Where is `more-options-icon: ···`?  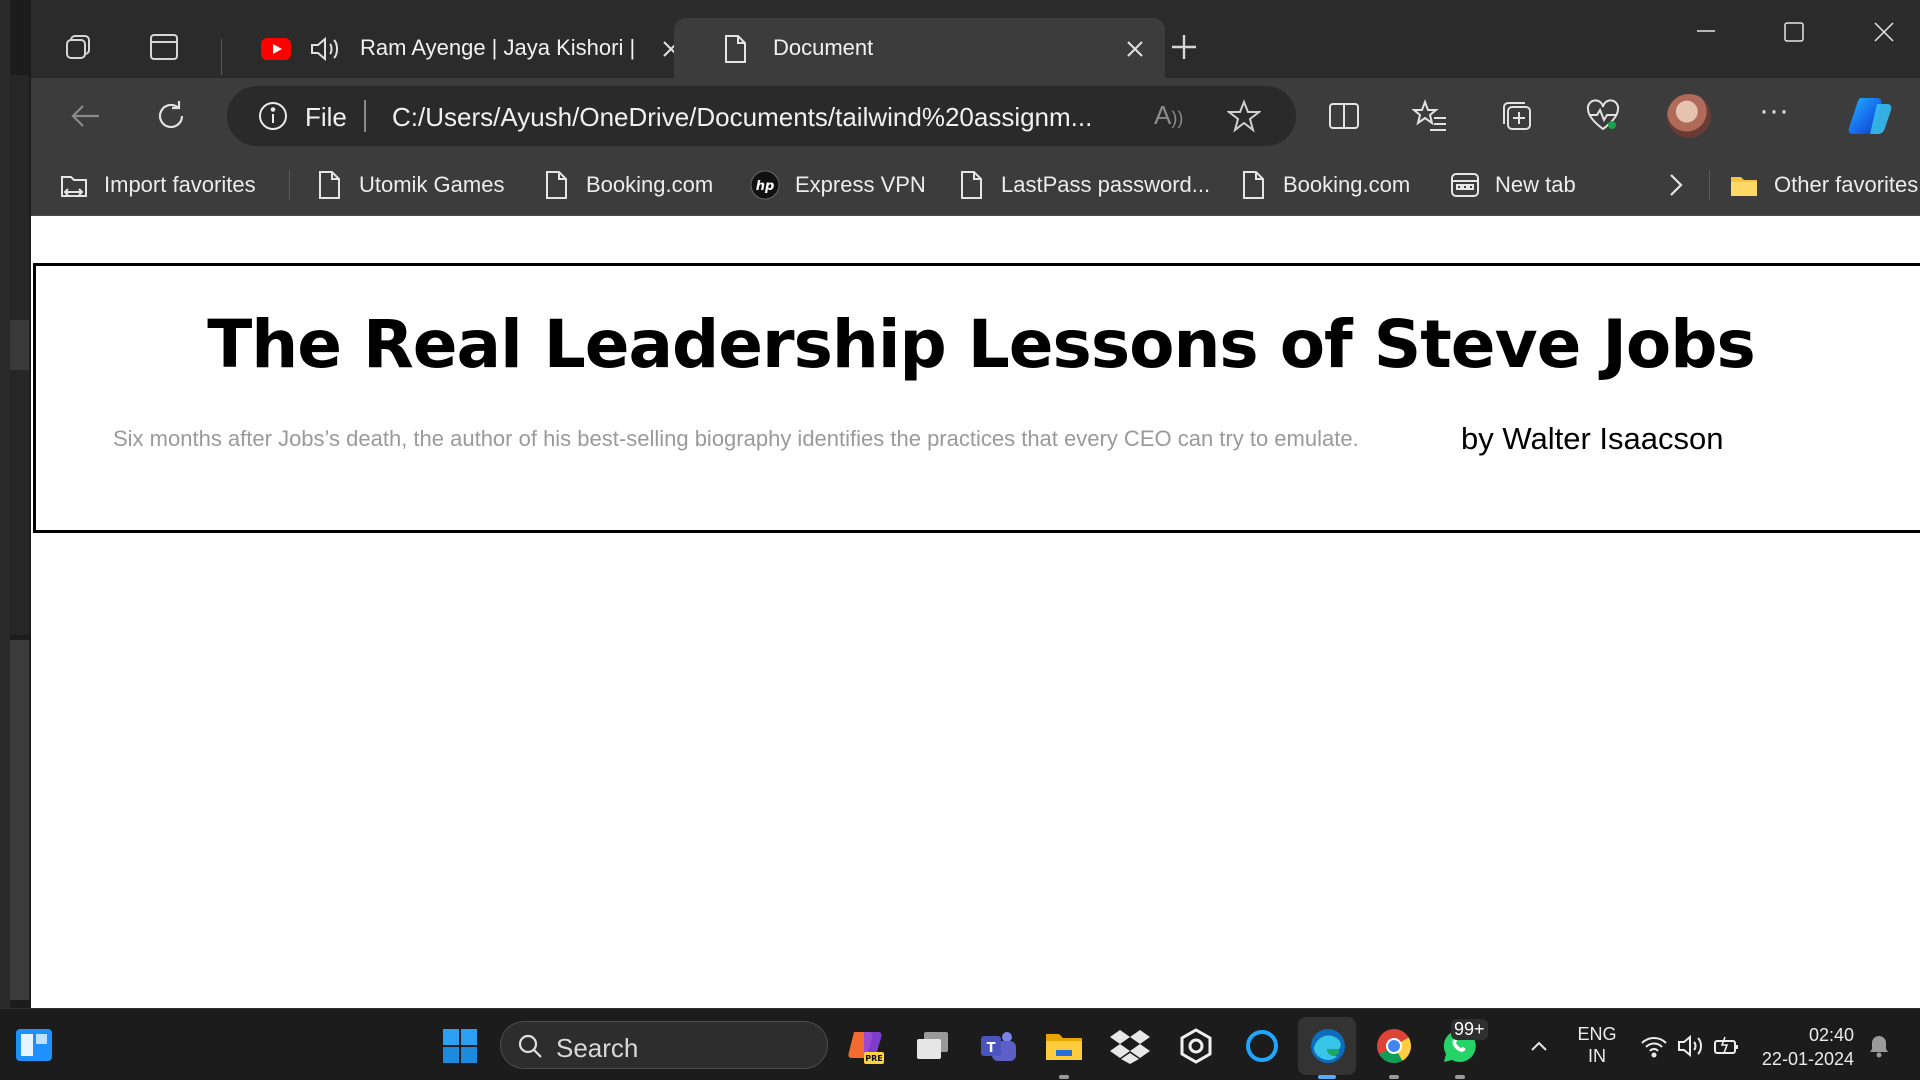 more-options-icon: ··· is located at coordinates (1777, 115).